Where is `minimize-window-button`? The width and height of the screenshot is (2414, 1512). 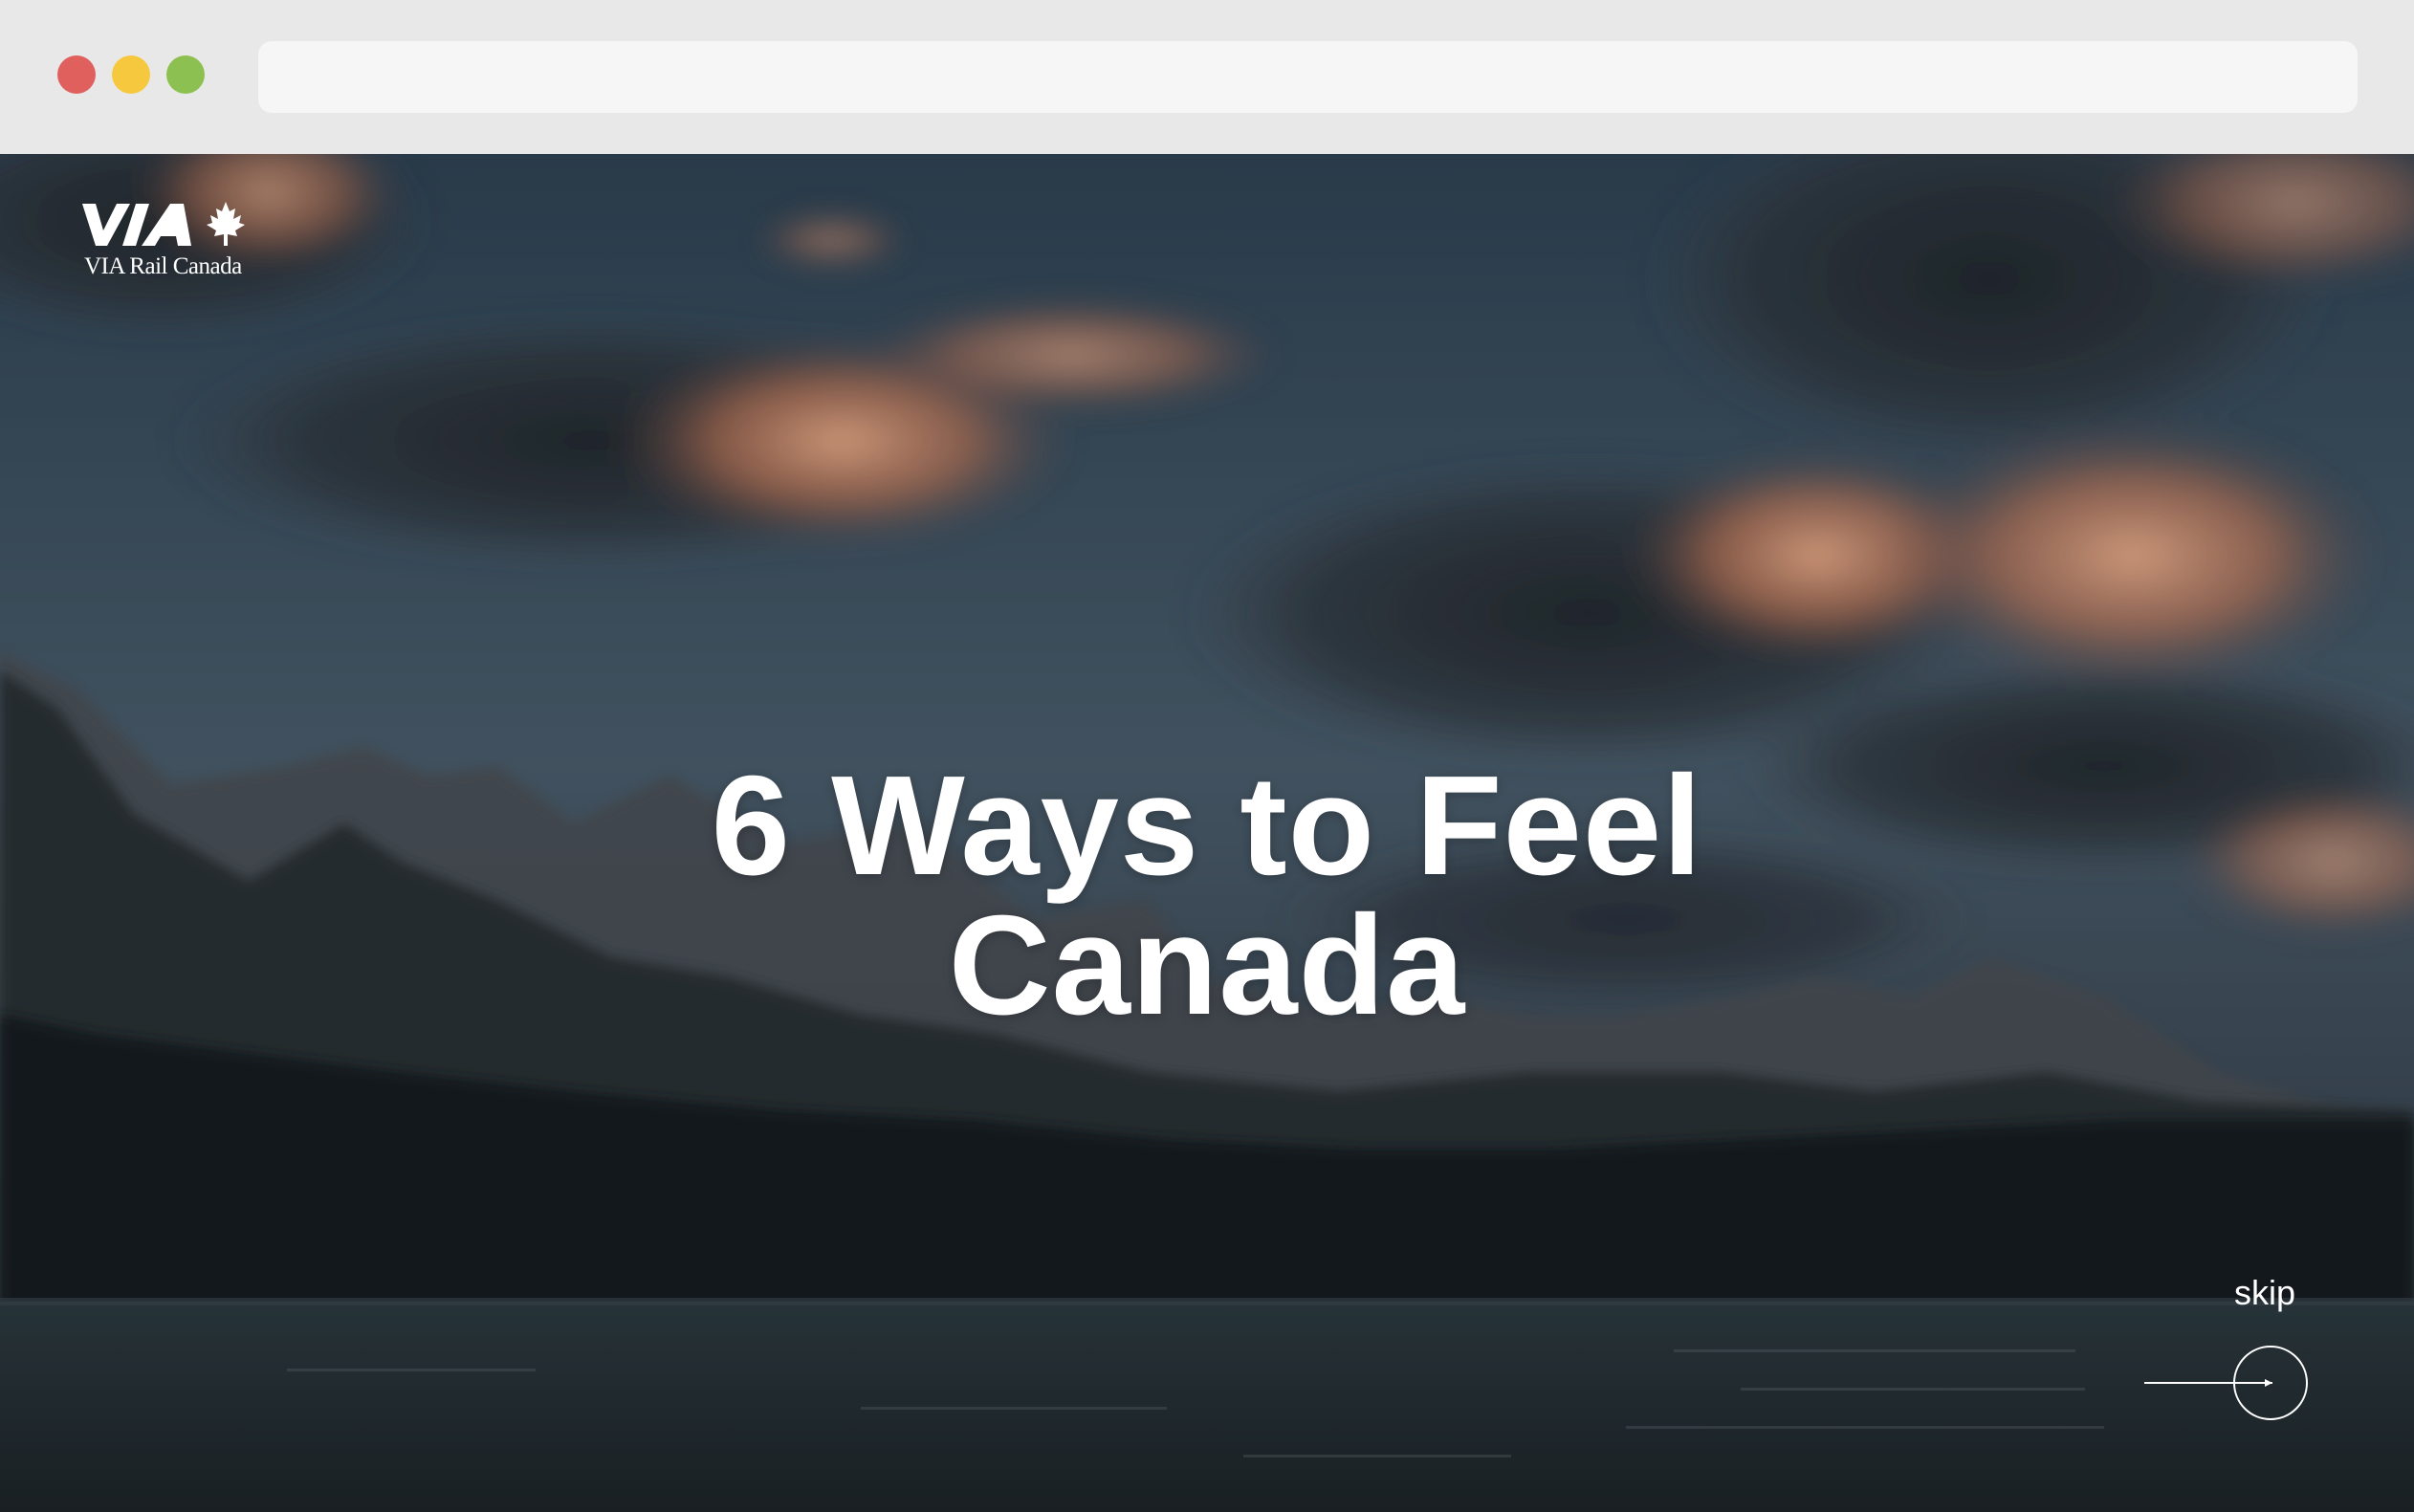
minimize-window-button is located at coordinates (131, 74).